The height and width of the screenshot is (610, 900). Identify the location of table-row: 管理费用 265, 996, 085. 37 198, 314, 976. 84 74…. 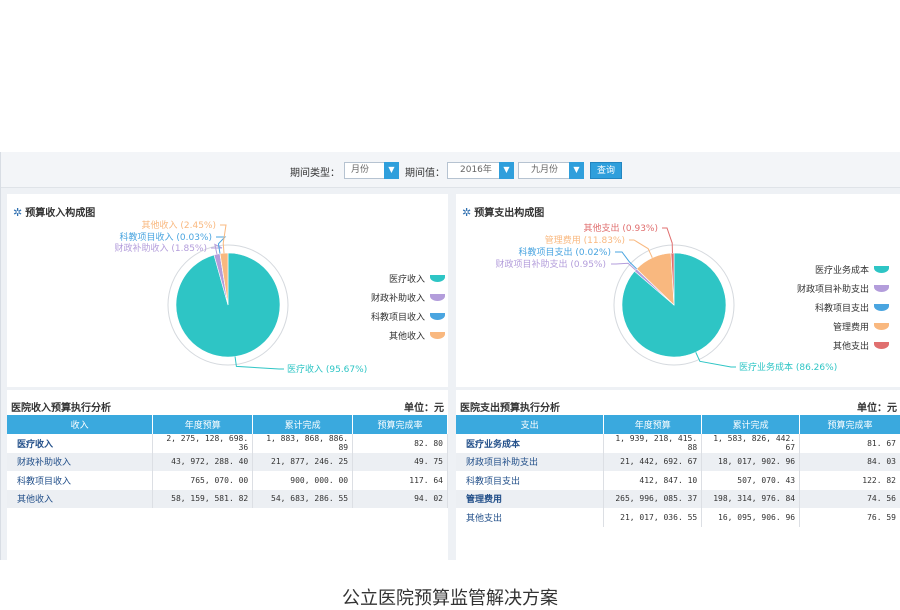
(678, 498).